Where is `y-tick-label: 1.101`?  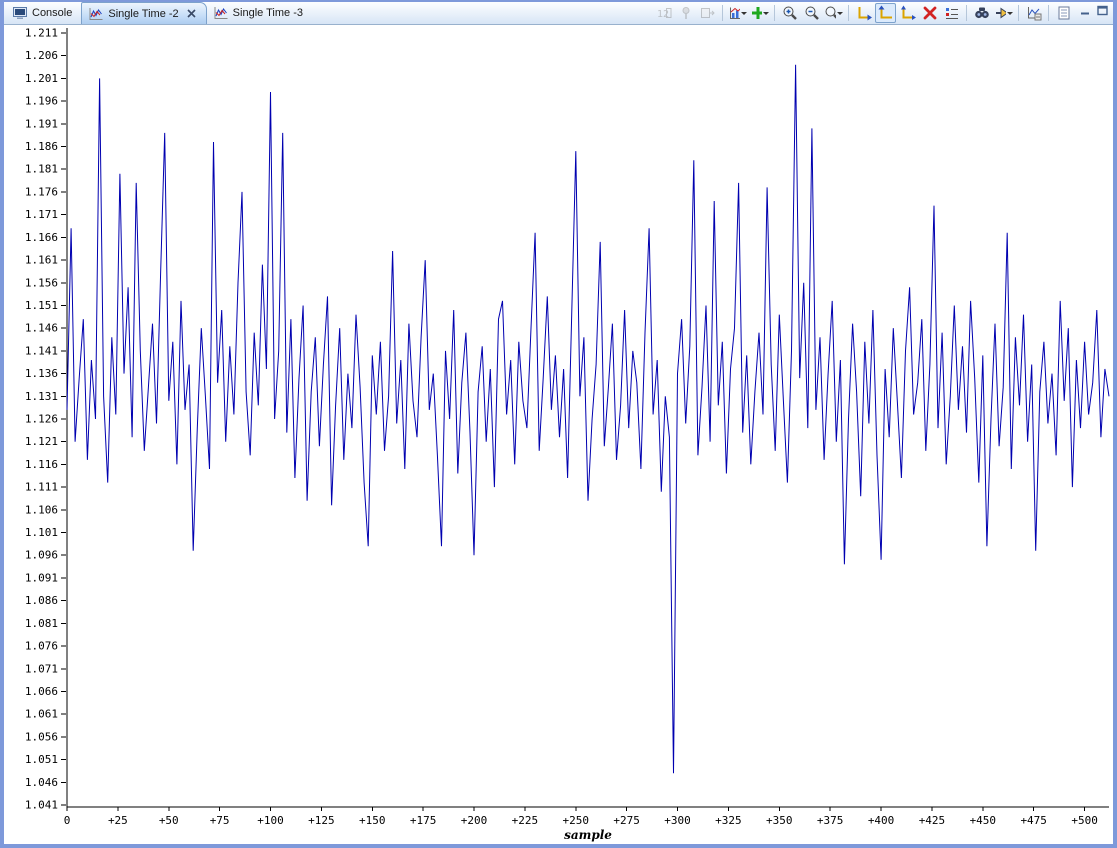 y-tick-label: 1.101 is located at coordinates (41, 532).